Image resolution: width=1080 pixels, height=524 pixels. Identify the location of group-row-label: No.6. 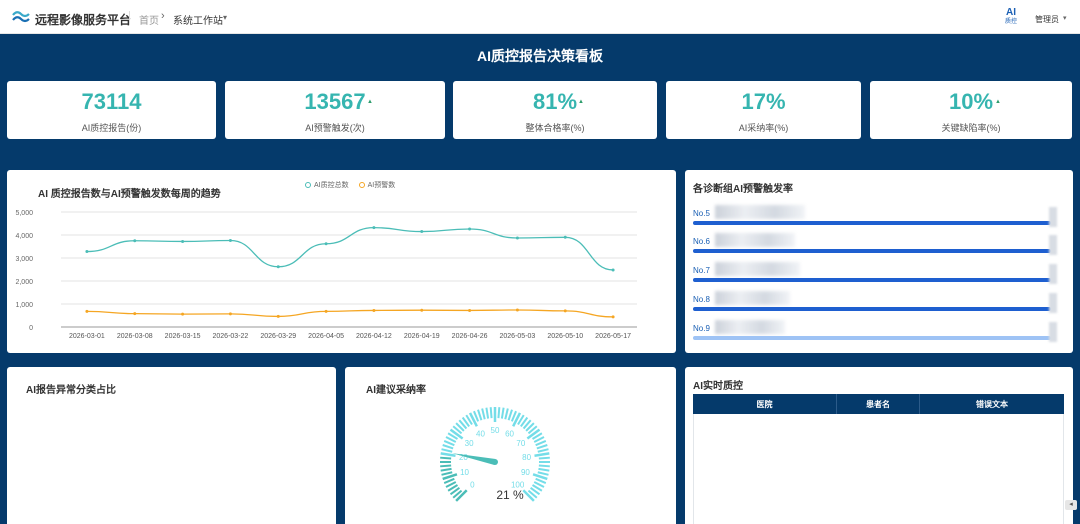
(701, 241).